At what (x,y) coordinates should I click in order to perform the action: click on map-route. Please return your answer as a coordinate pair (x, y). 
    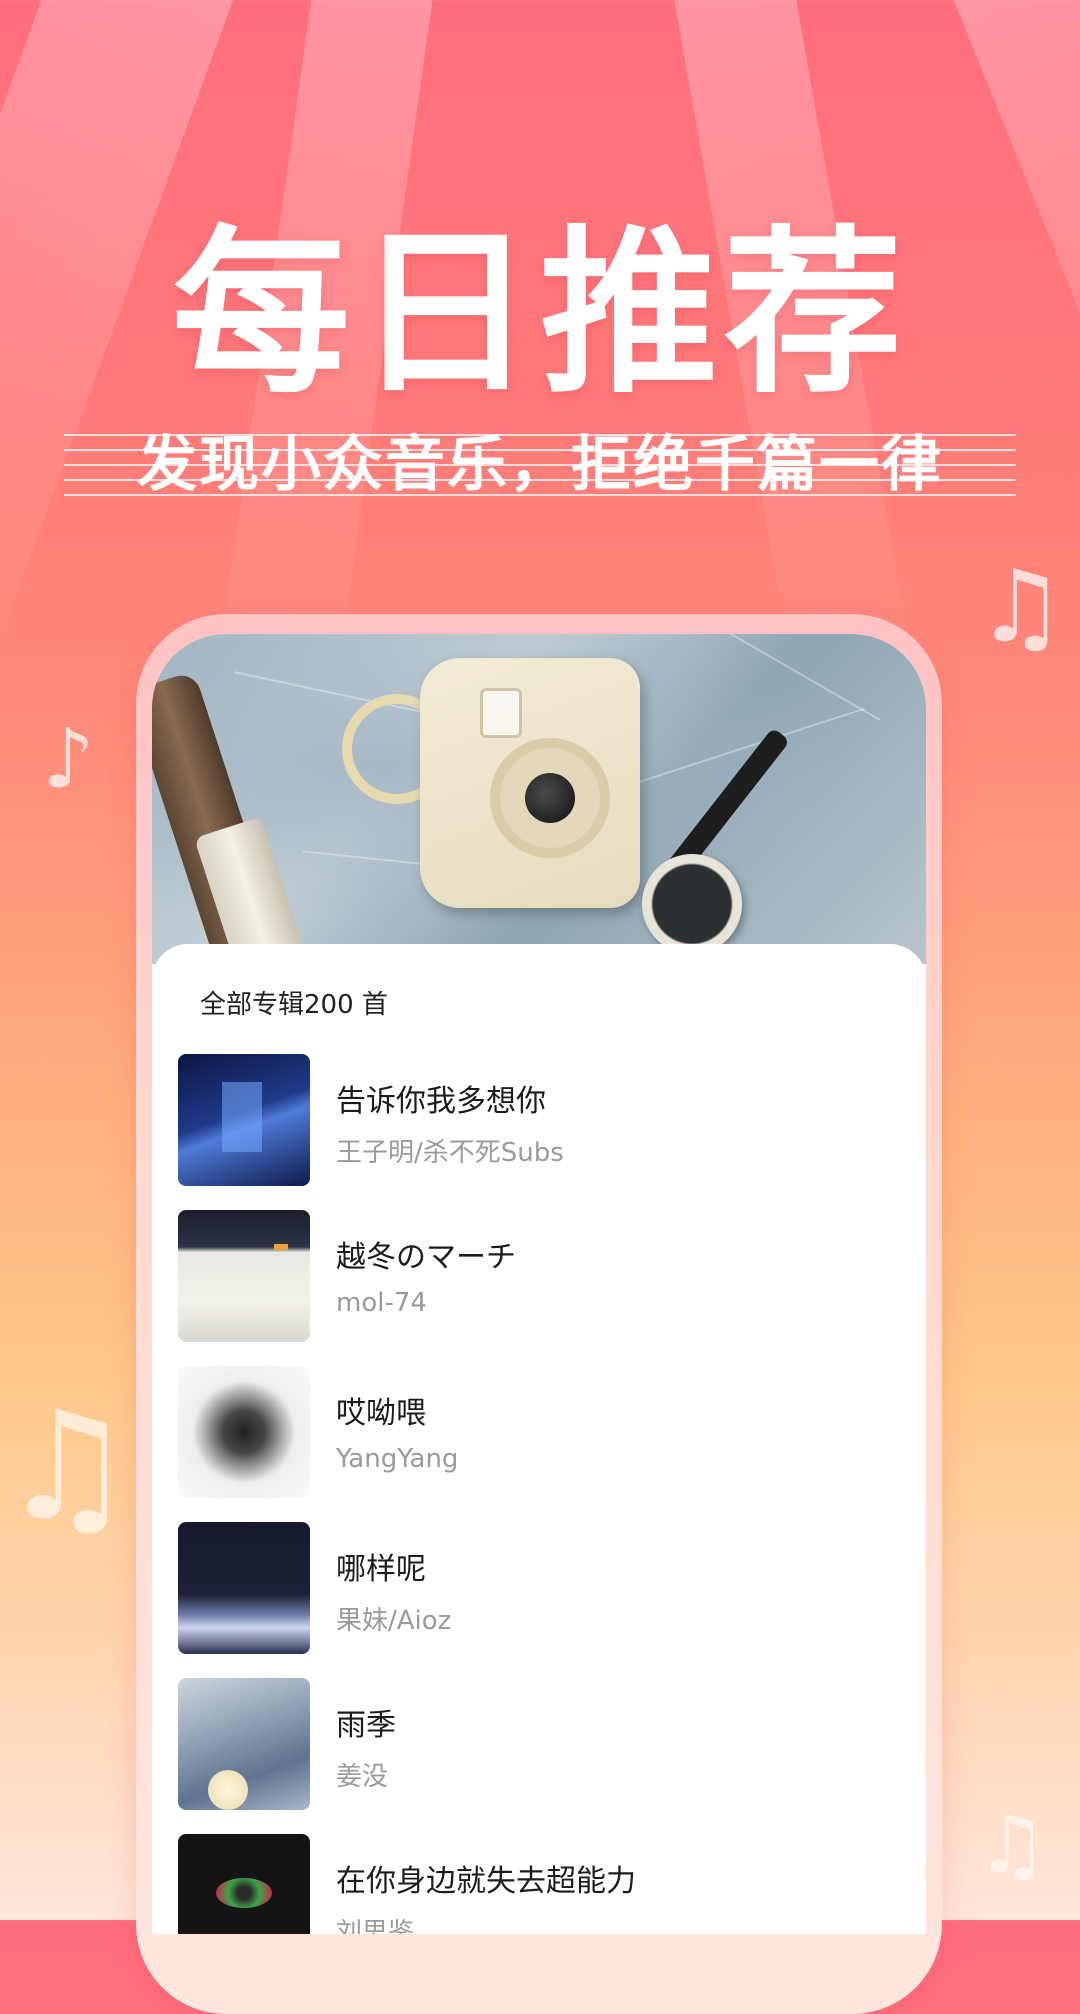
    Looking at the image, I should click on (802, 677).